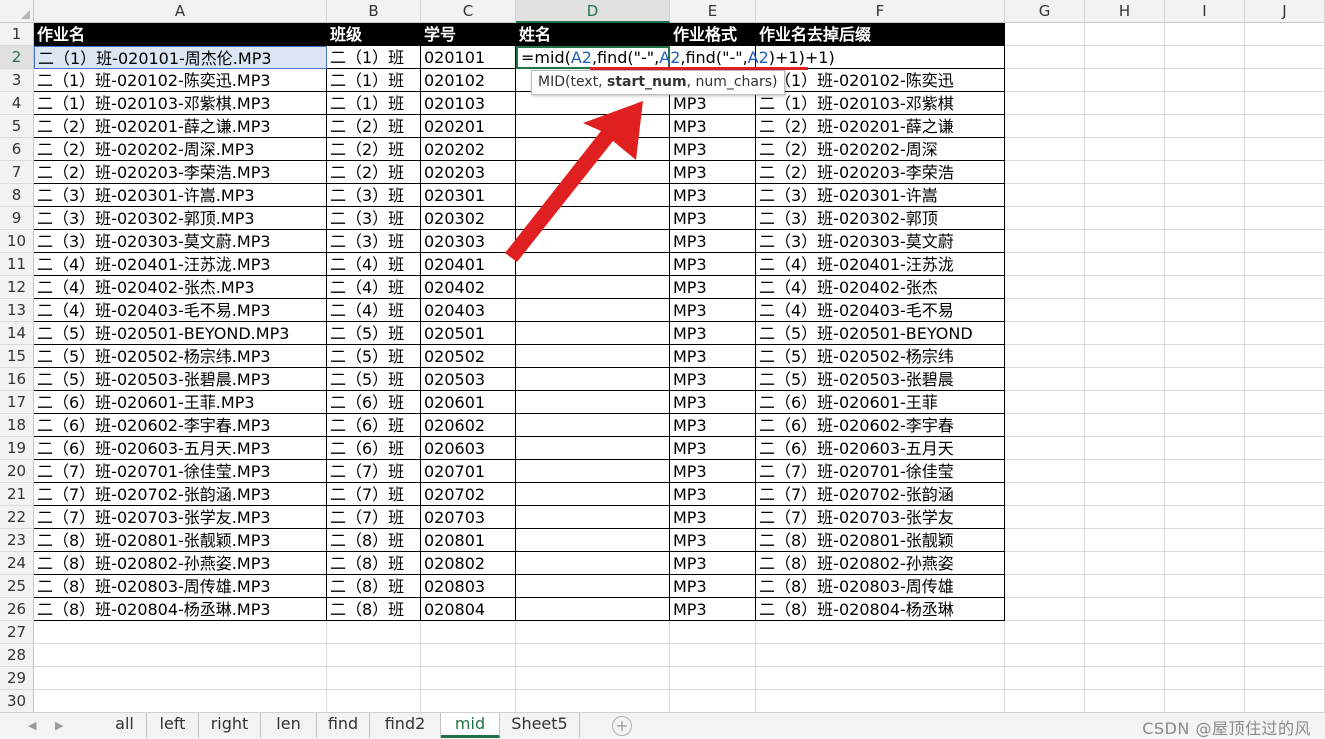  Describe the element at coordinates (180, 149) in the screenshot. I see `table-cell: 二（2）班-020202-周深.MP3` at that location.